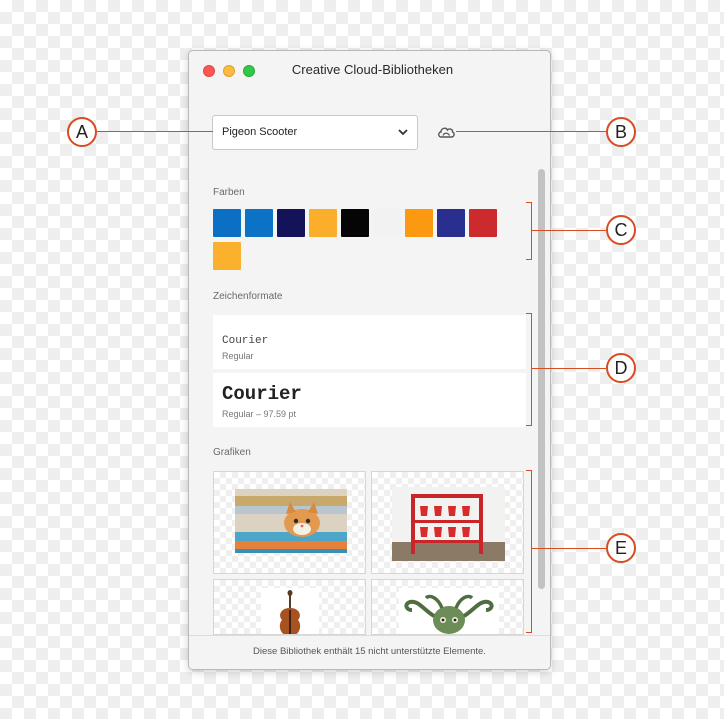  I want to click on callout-e: E, so click(621, 548).